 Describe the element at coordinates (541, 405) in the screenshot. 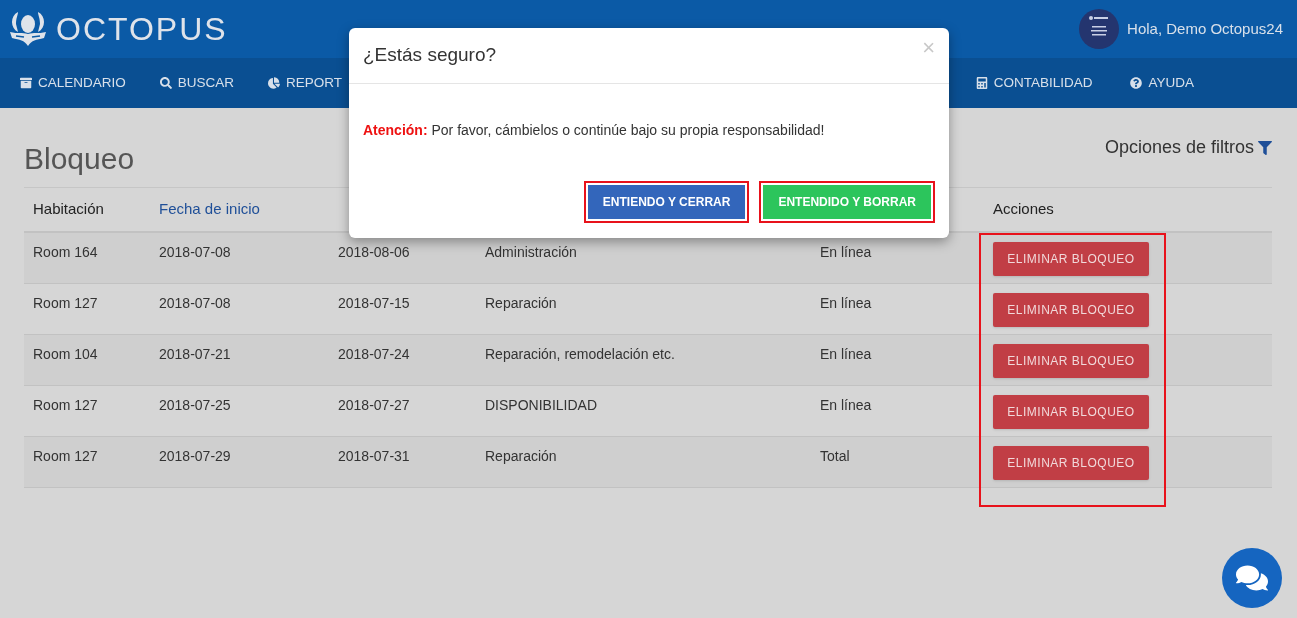

I see `table-cell: DISPONIBILIDAD` at that location.